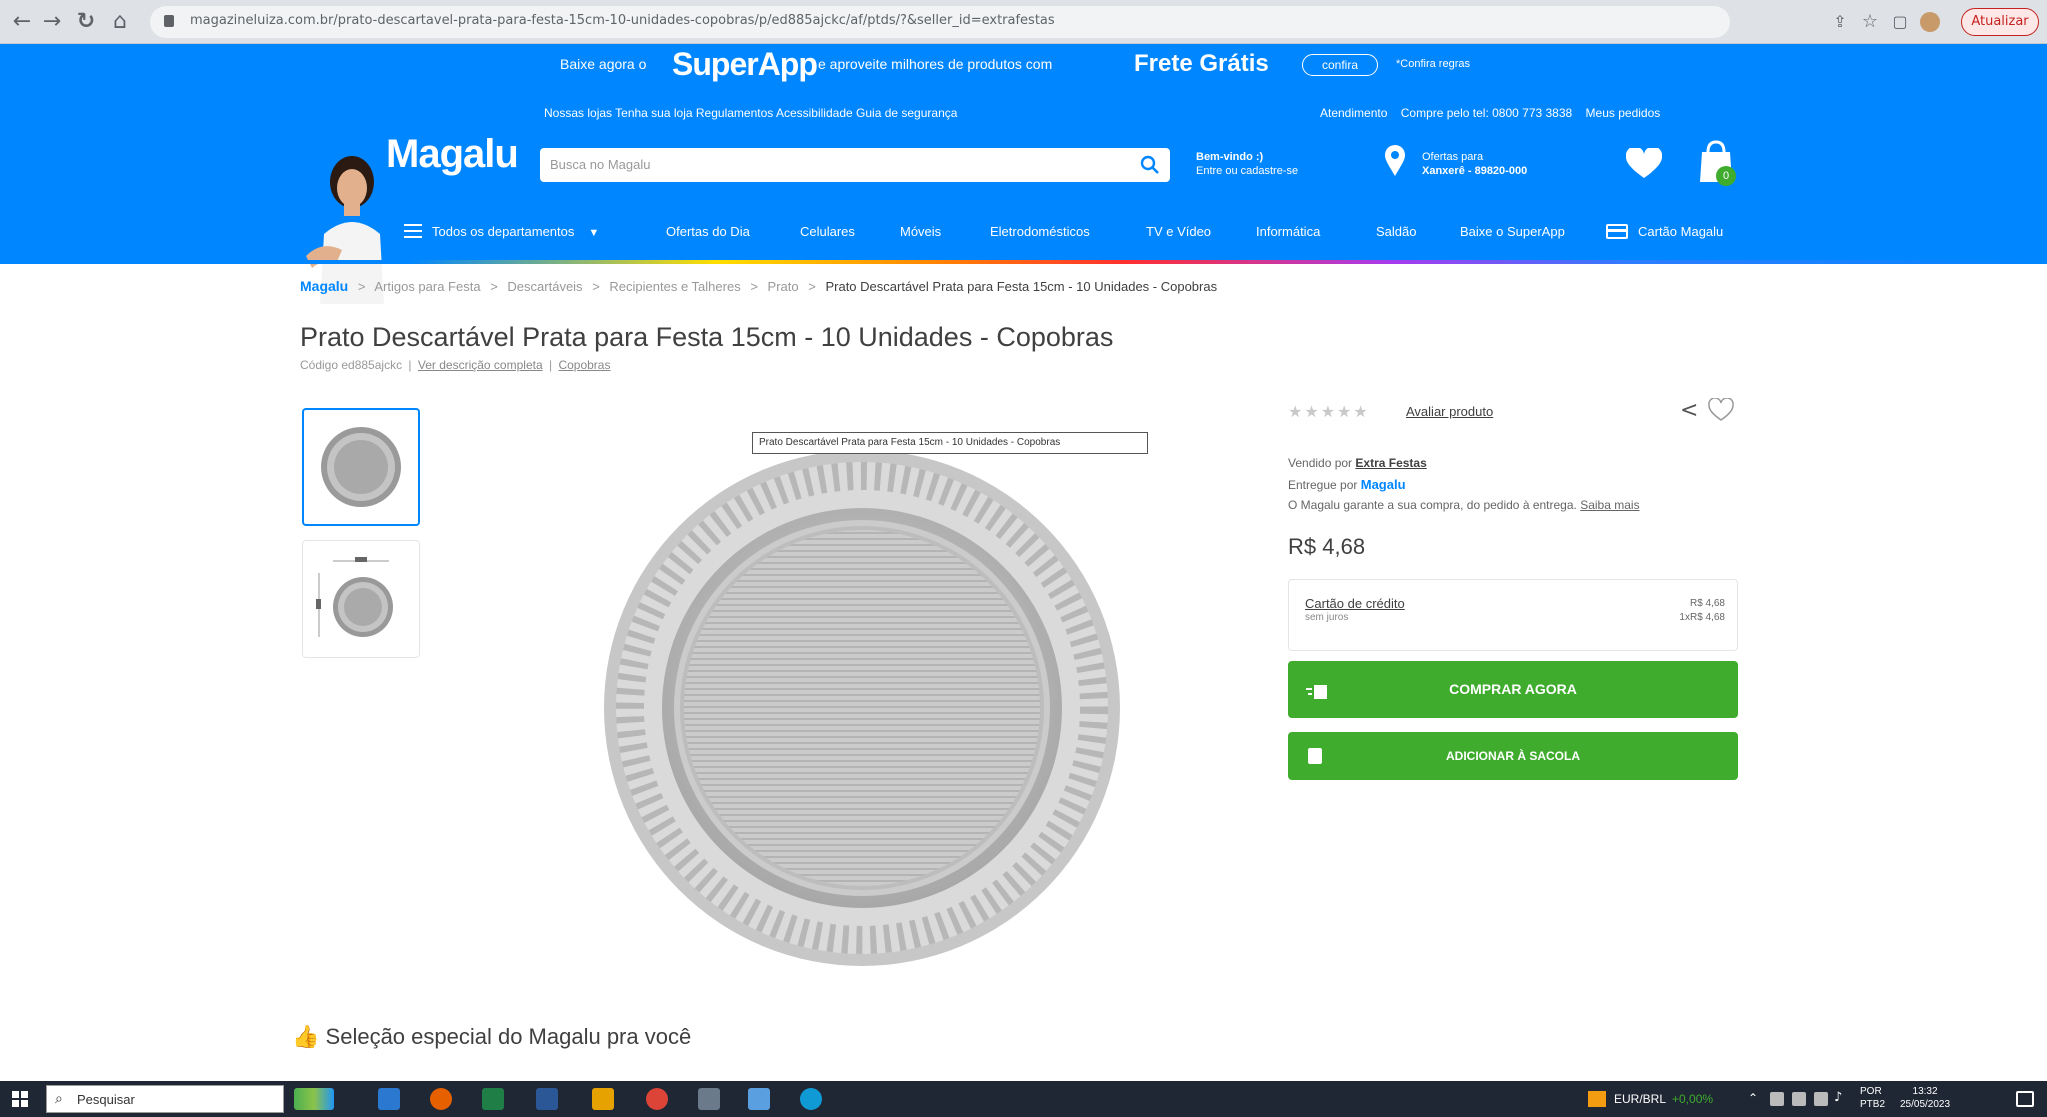 The image size is (2047, 1117). I want to click on taskbar-search: ⌕ Pesquisar, so click(165, 1099).